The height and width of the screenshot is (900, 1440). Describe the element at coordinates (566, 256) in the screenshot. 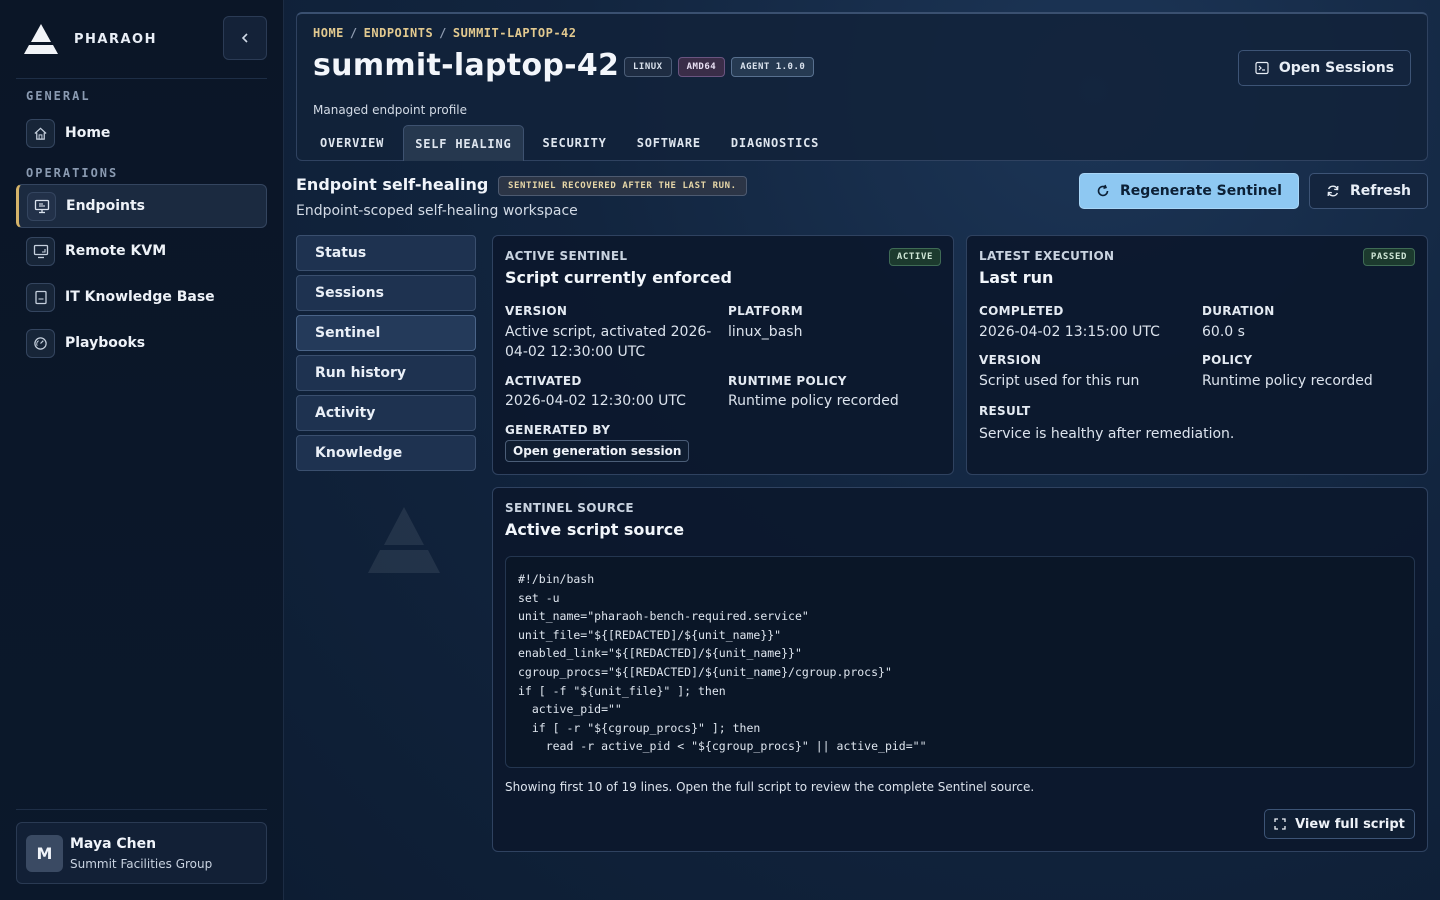

I see `card-label: ACTIVE SENTINEL` at that location.